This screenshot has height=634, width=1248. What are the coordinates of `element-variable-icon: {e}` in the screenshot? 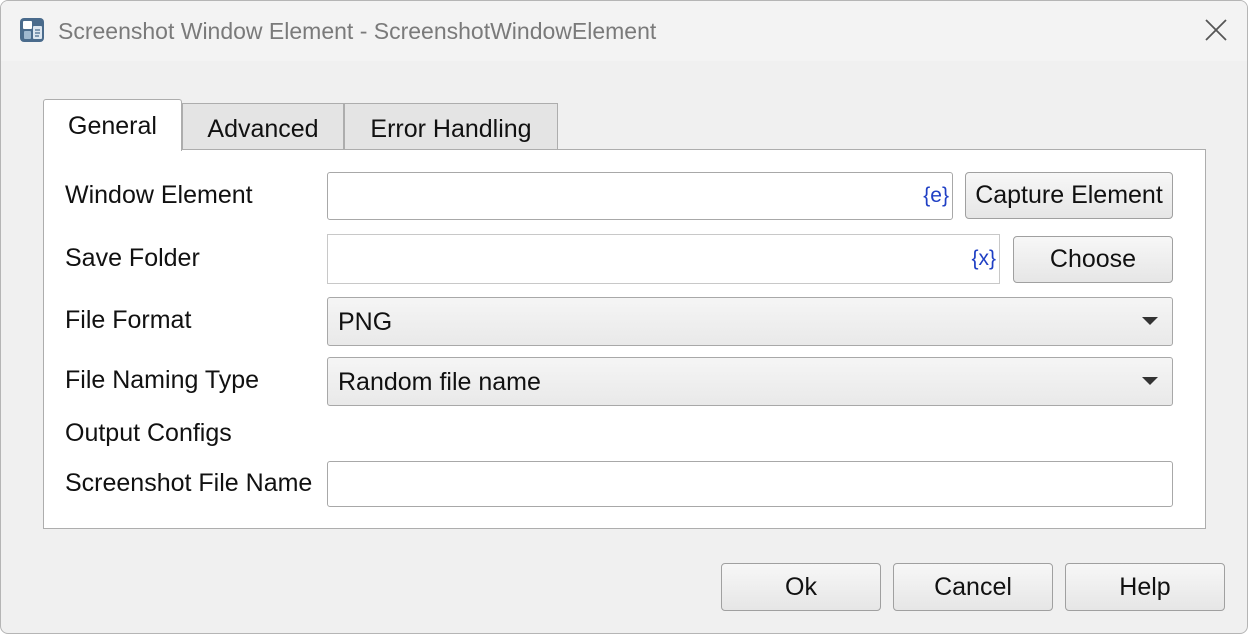 It's located at (936, 196).